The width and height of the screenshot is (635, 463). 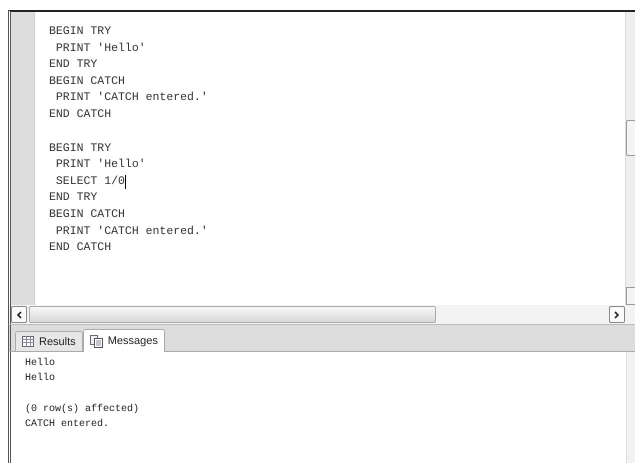 What do you see at coordinates (96, 341) in the screenshot?
I see `documents-icon` at bounding box center [96, 341].